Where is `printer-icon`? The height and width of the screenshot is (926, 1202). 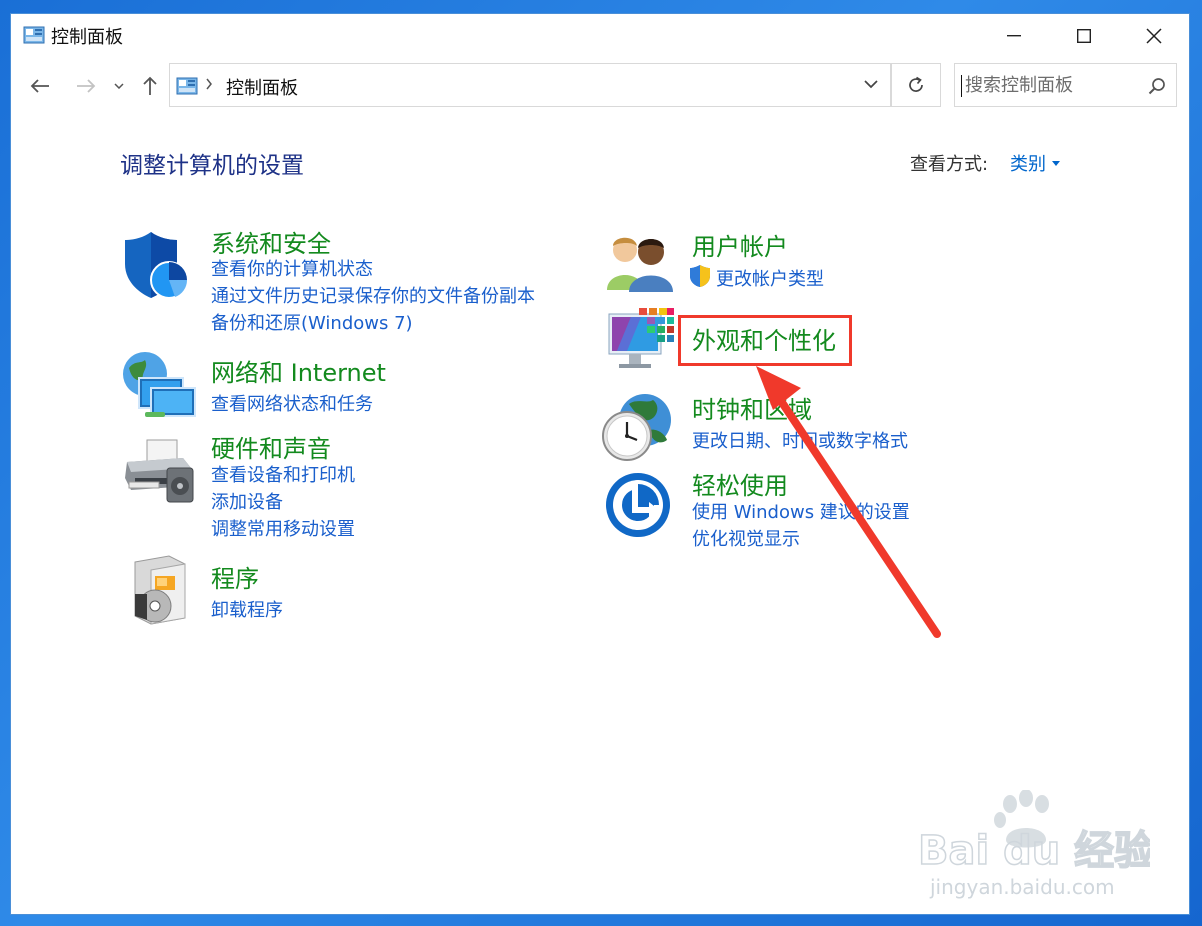 printer-icon is located at coordinates (159, 471).